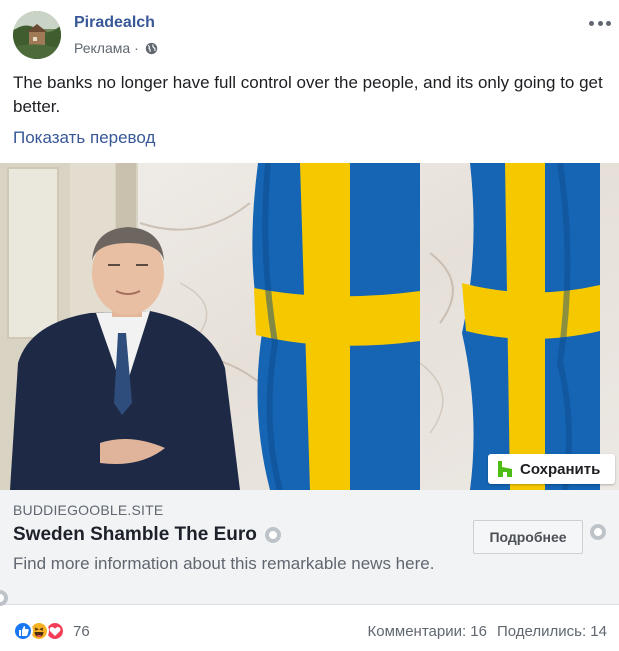 The image size is (619, 651). What do you see at coordinates (23, 631) in the screenshot?
I see `like-icon` at bounding box center [23, 631].